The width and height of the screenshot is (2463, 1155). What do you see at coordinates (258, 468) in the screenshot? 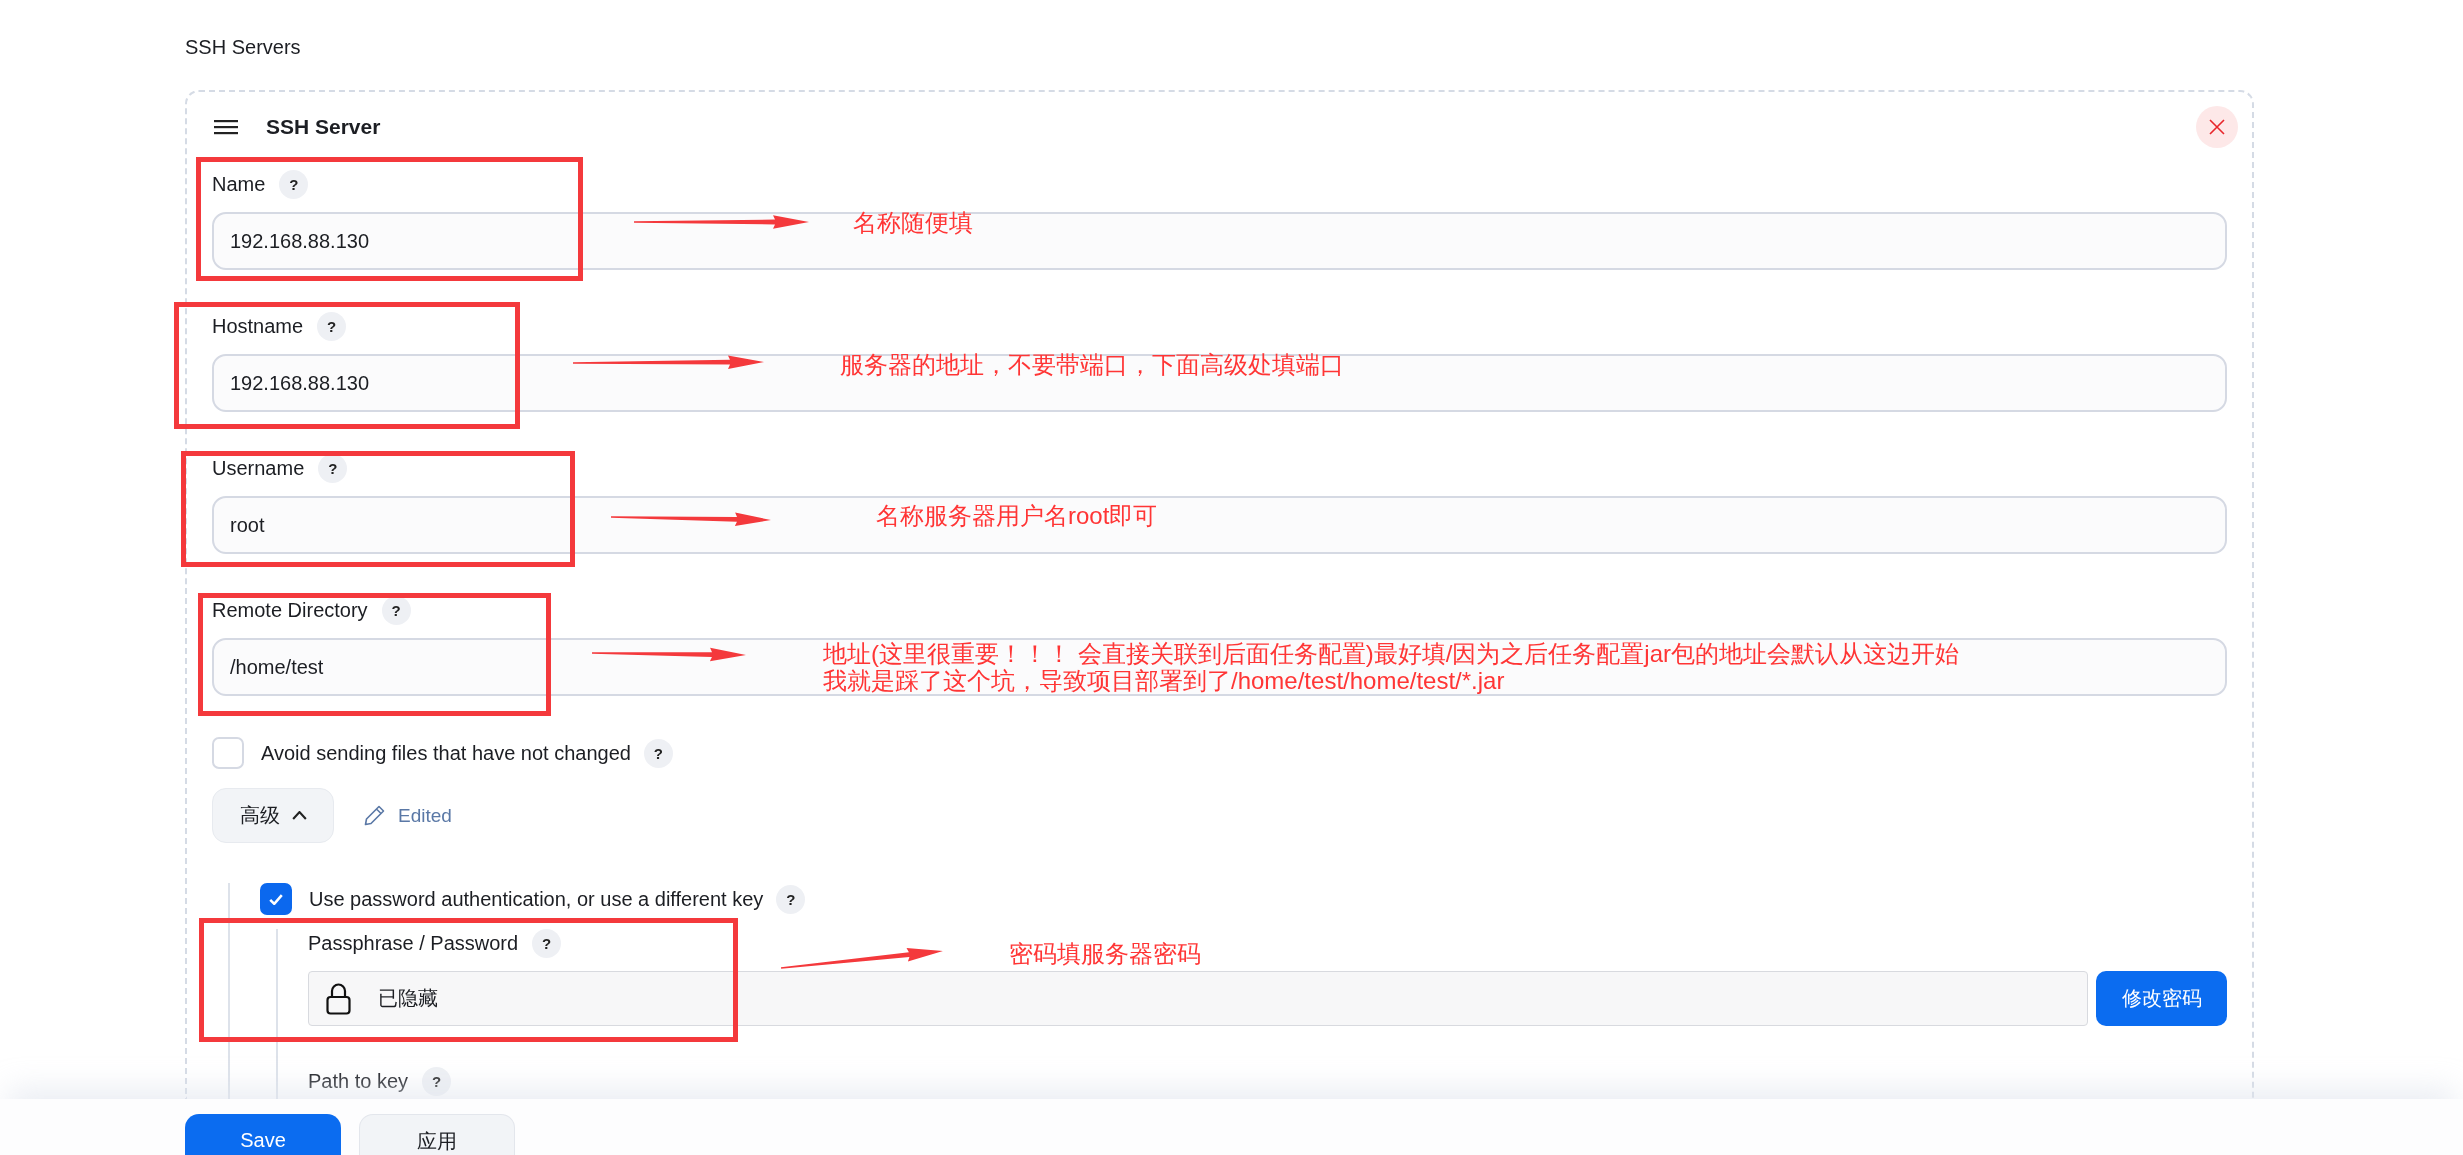
I see `field-label: Username` at bounding box center [258, 468].